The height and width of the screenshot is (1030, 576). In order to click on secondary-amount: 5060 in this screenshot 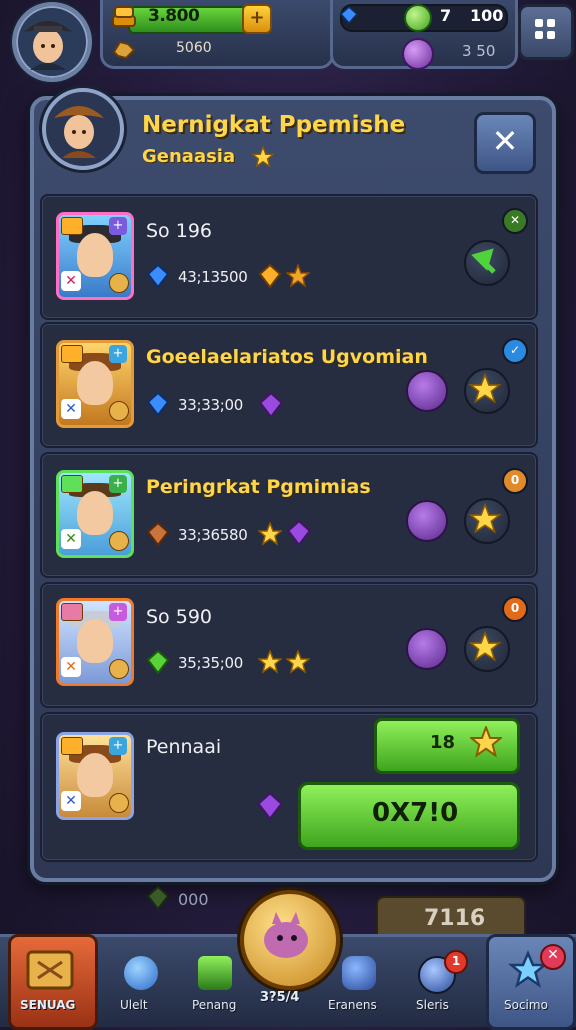, I will do `click(194, 48)`.